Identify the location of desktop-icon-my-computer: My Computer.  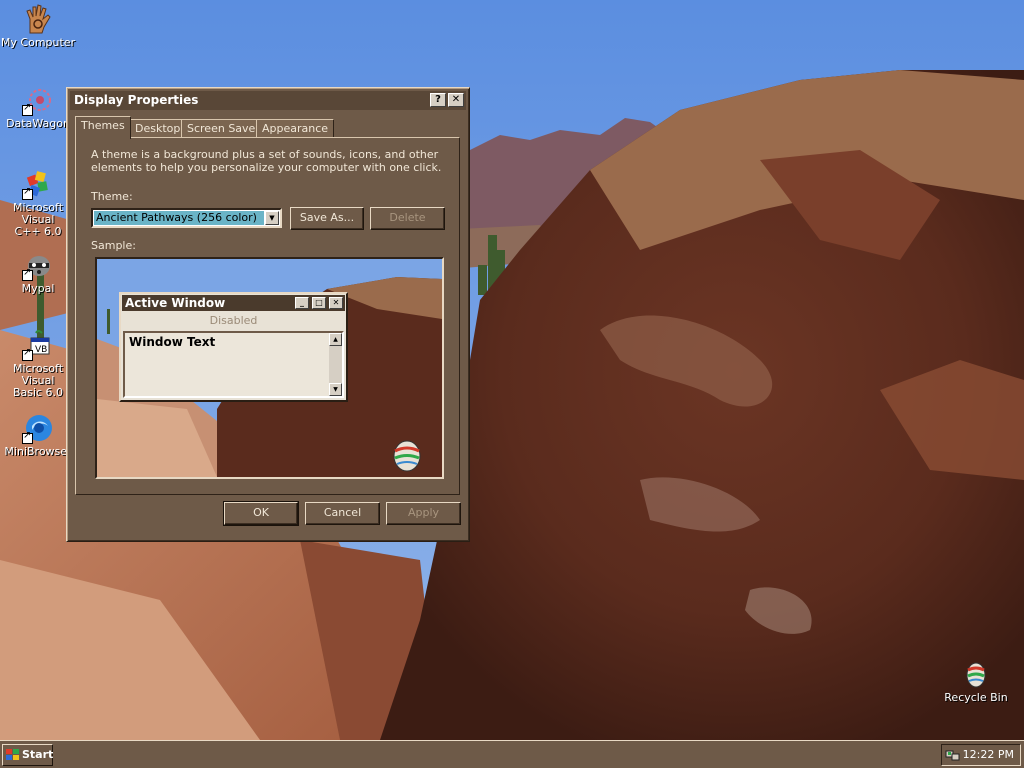
(38, 26).